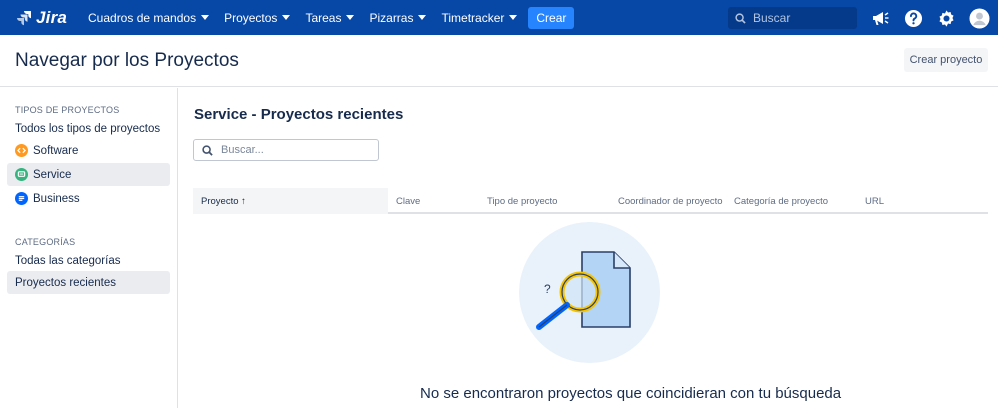 The height and width of the screenshot is (408, 998). What do you see at coordinates (24, 17) in the screenshot?
I see `jira-logo-icon` at bounding box center [24, 17].